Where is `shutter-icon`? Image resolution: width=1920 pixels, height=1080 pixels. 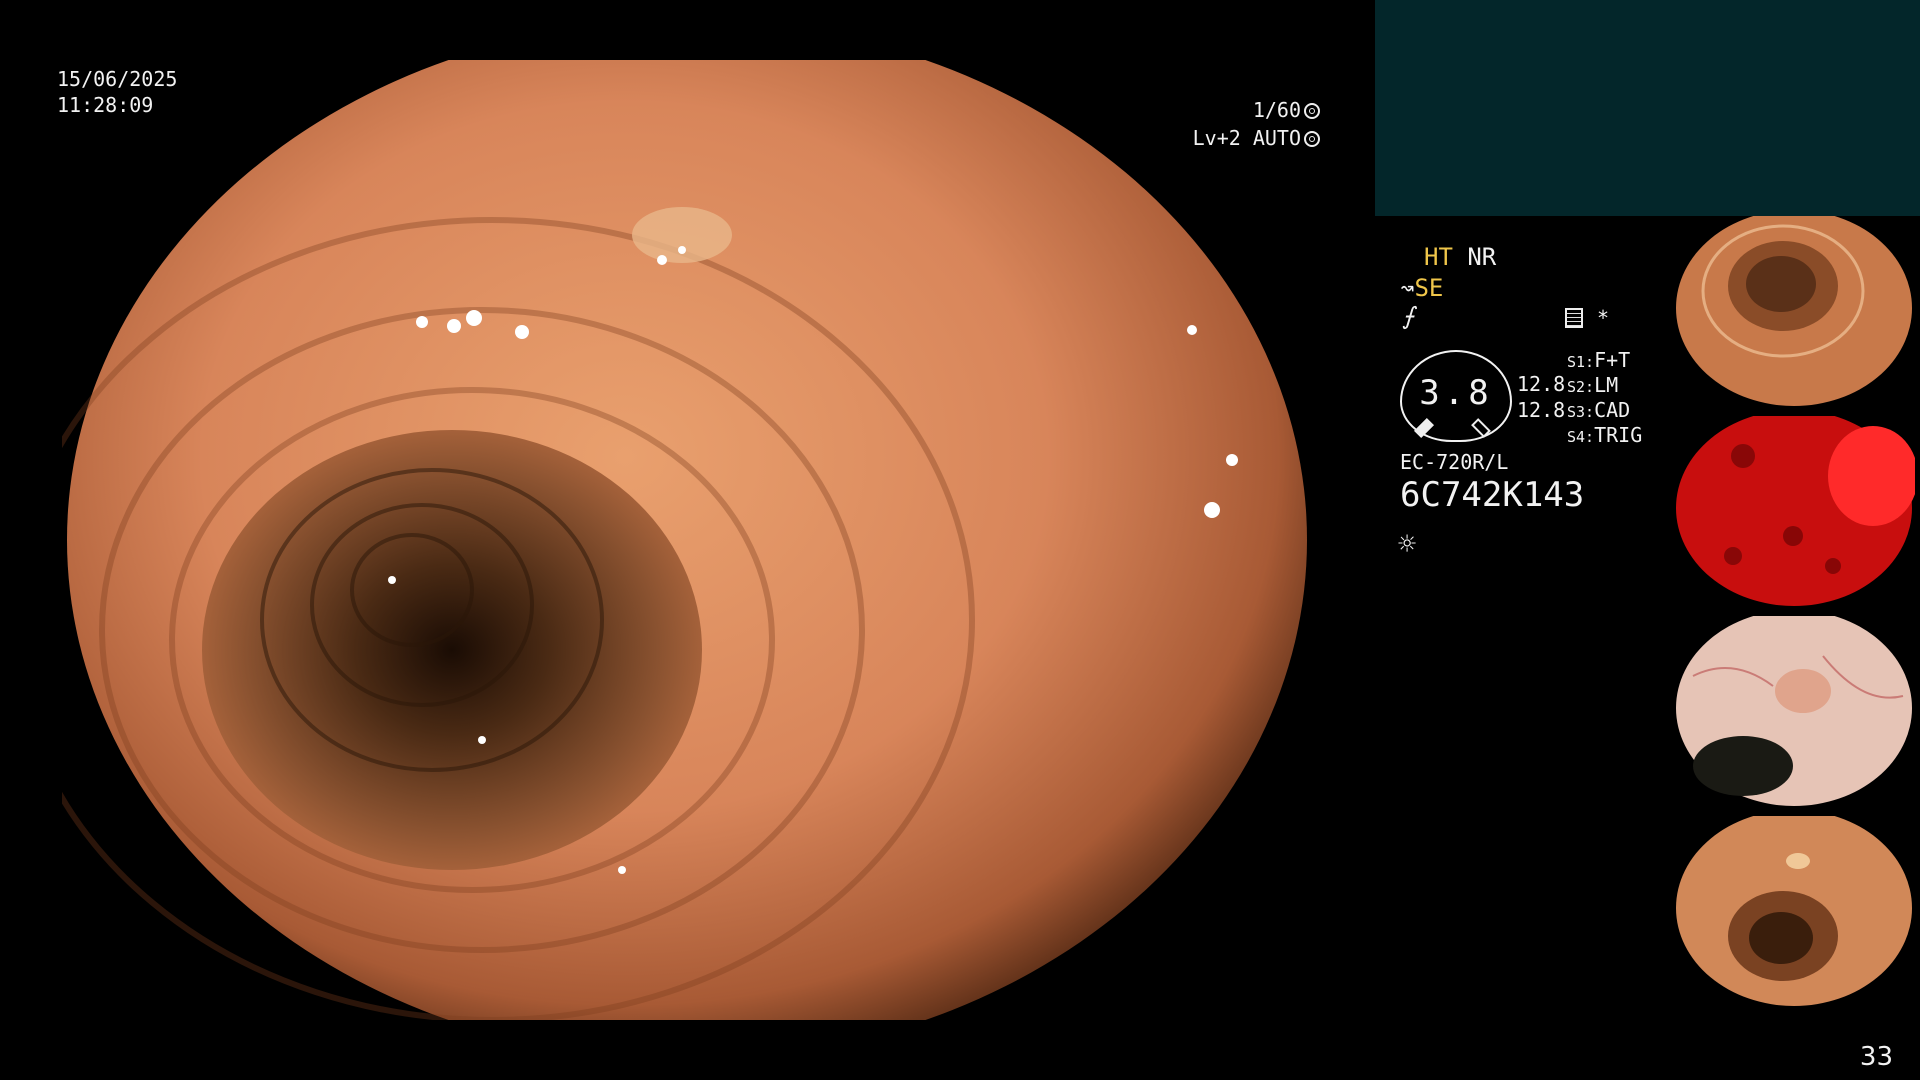 shutter-icon is located at coordinates (1312, 111).